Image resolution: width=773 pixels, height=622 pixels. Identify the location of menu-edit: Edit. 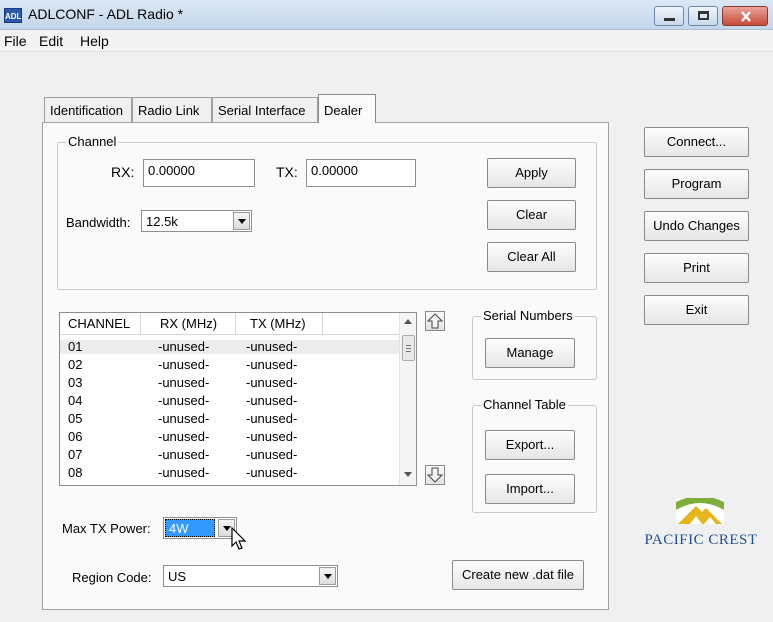
(51, 41).